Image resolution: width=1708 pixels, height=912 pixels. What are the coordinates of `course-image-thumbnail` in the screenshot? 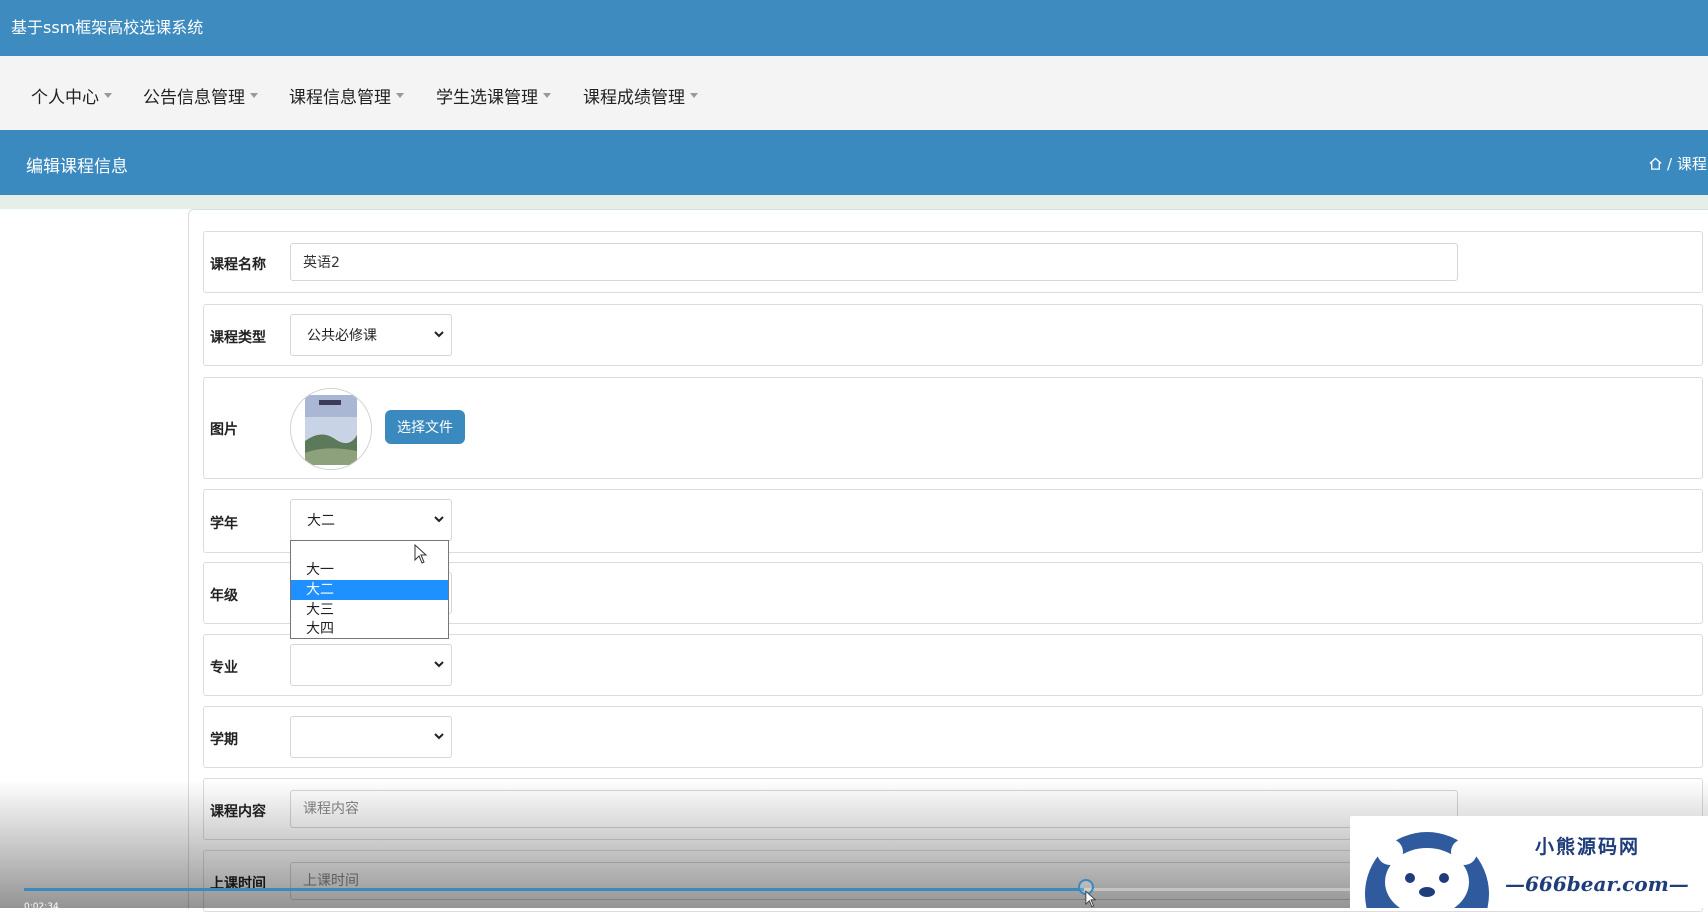 It's located at (331, 429).